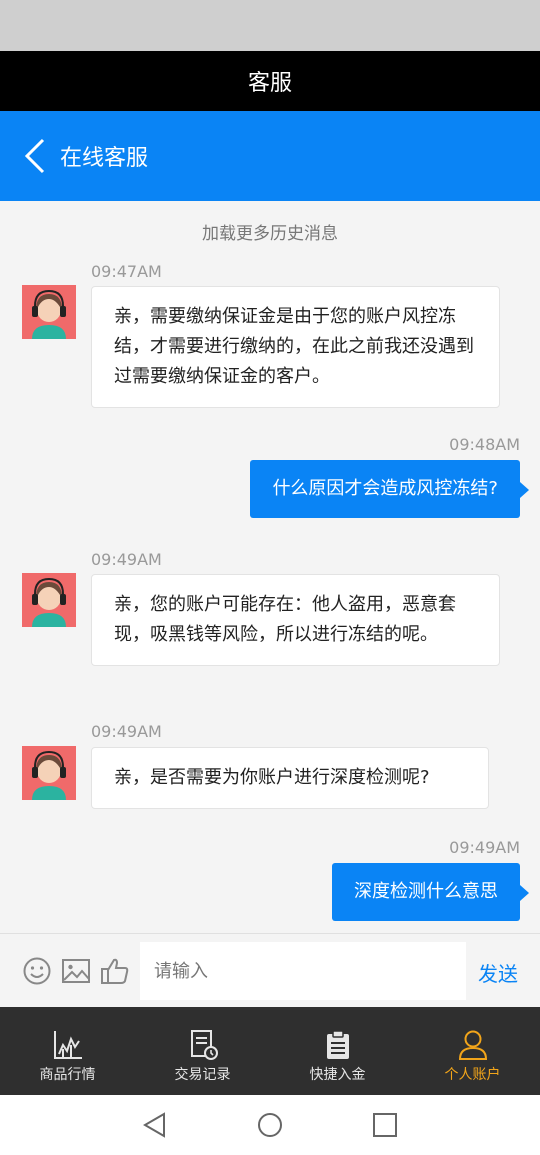 The width and height of the screenshot is (540, 1155). I want to click on message-time: 09:47AM, so click(126, 271).